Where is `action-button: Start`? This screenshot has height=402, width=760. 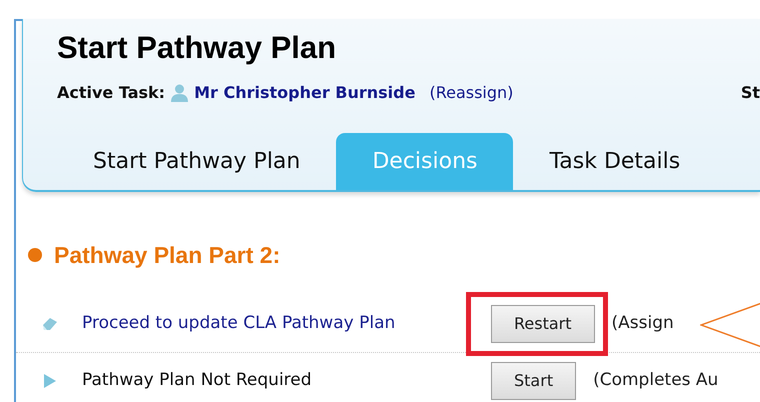
action-button: Start is located at coordinates (533, 381).